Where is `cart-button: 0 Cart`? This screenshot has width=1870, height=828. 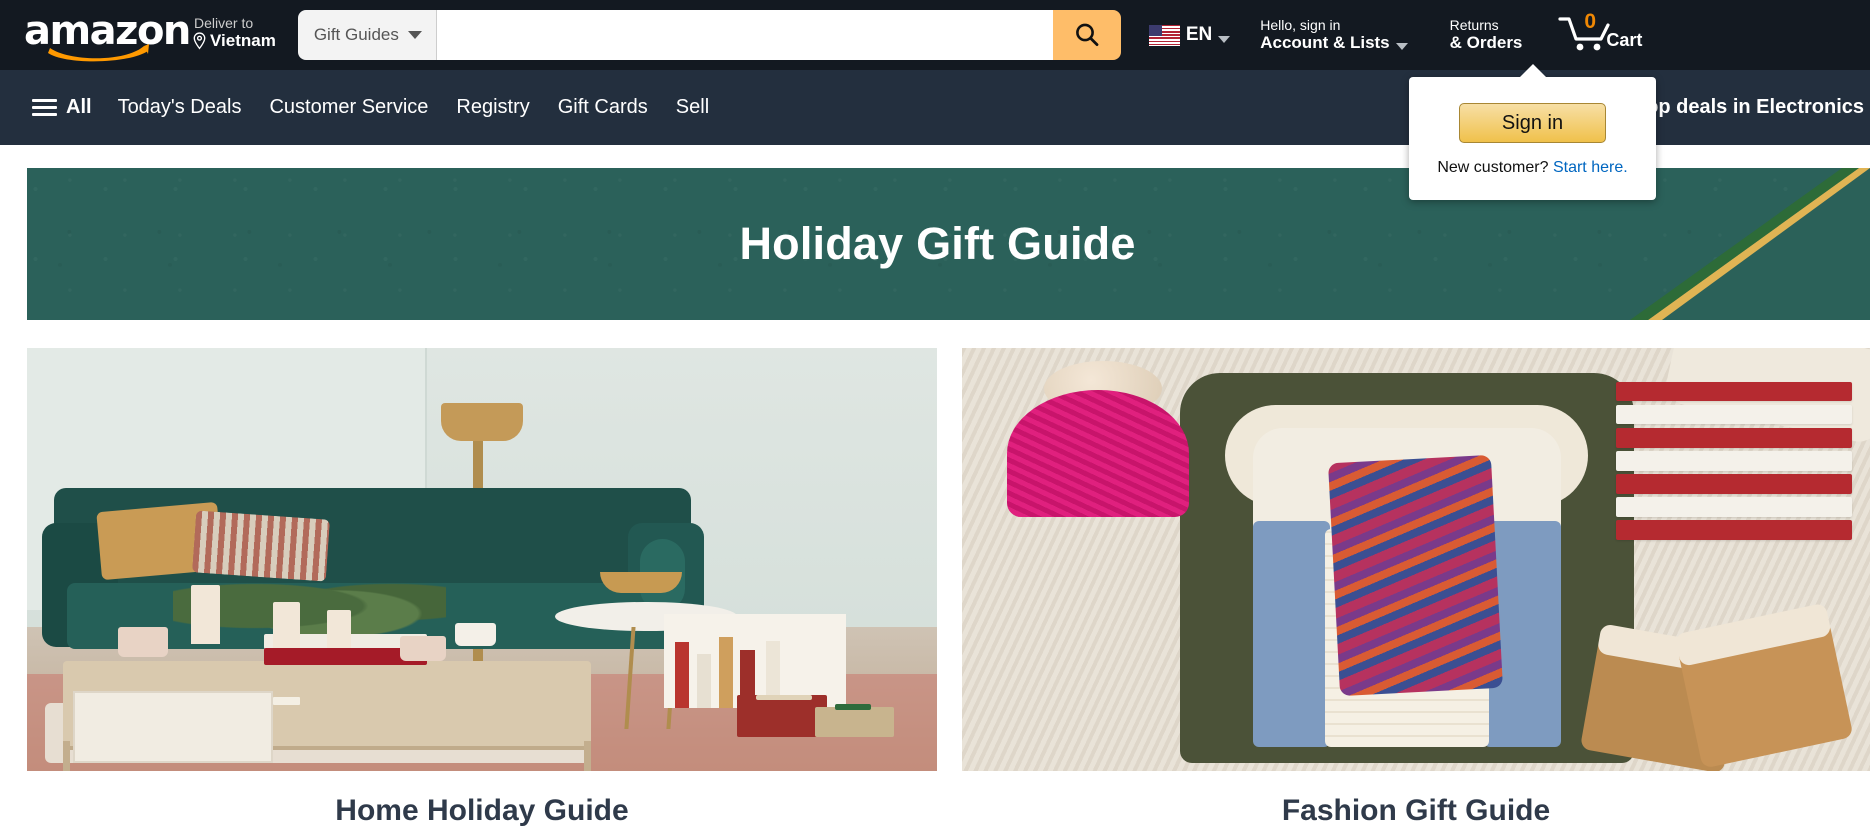
cart-button: 0 Cart is located at coordinates (1599, 34).